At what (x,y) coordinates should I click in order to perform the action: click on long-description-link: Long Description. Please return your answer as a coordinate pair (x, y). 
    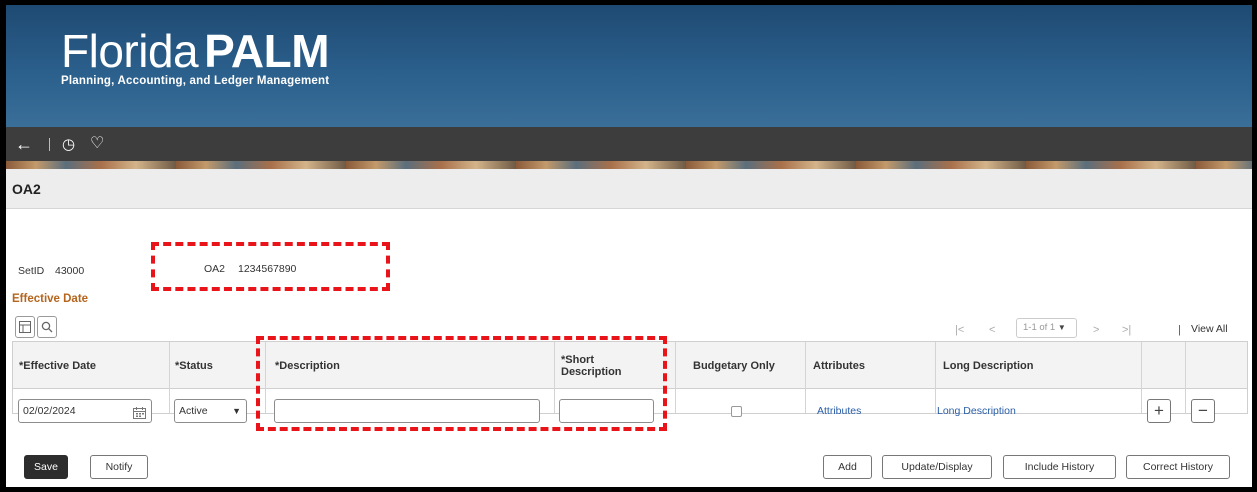
    Looking at the image, I should click on (976, 411).